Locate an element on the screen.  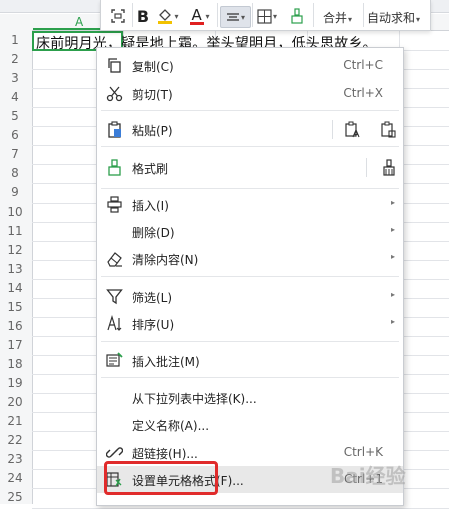
row-number: 3 is located at coordinates (15, 78).